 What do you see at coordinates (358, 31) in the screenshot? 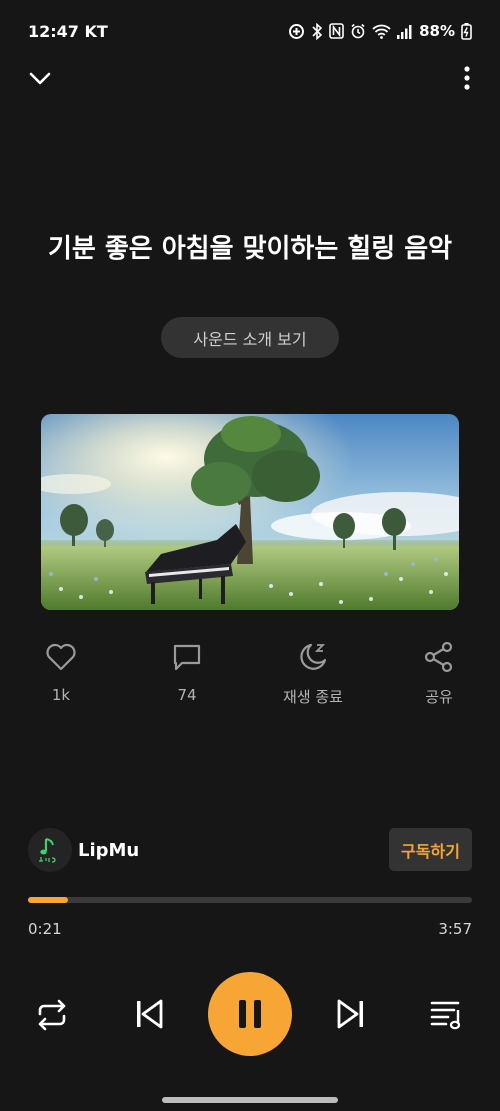
I see `alarm-icon` at bounding box center [358, 31].